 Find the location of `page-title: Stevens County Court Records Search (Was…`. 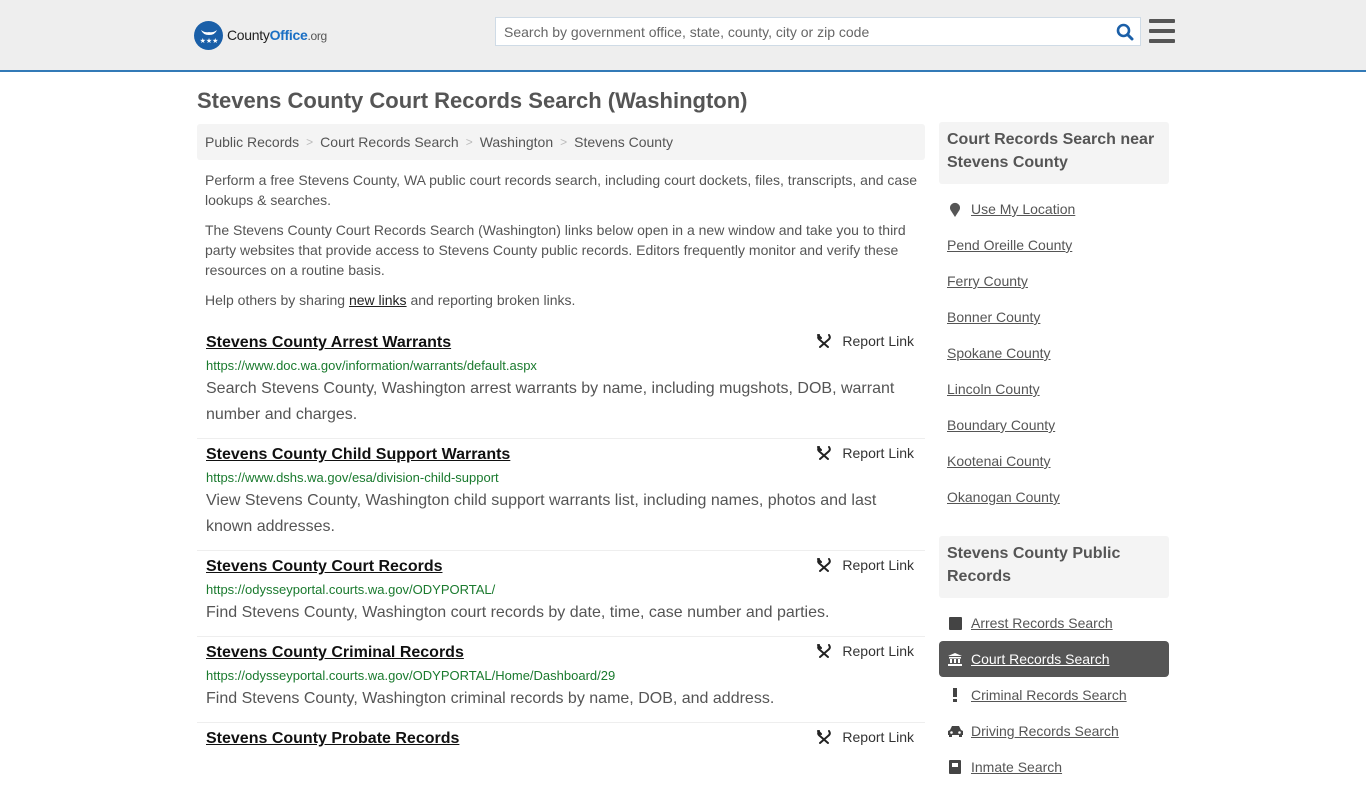

page-title: Stevens County Court Records Search (Was… is located at coordinates (472, 100).